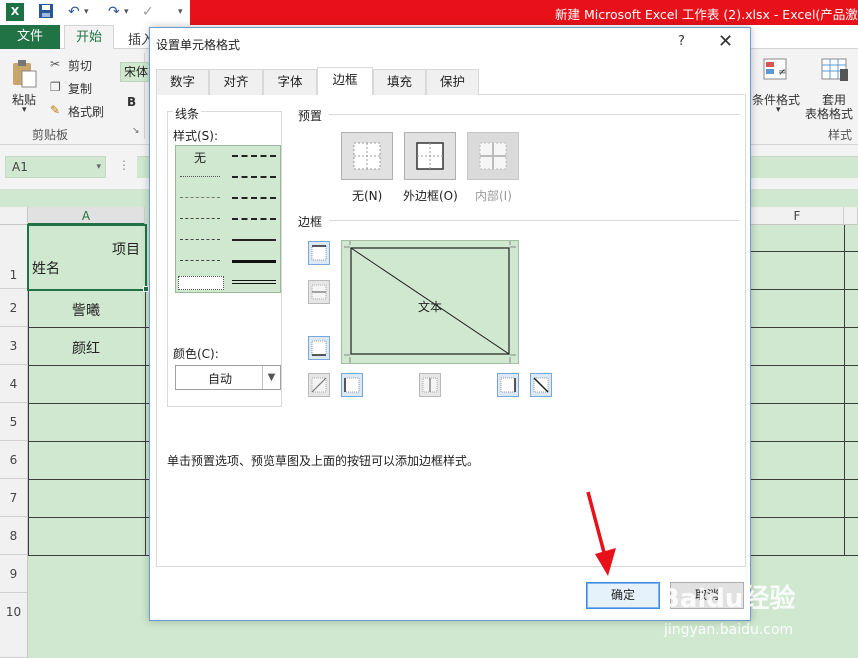  Describe the element at coordinates (681, 41) in the screenshot. I see `help-button: ?` at that location.